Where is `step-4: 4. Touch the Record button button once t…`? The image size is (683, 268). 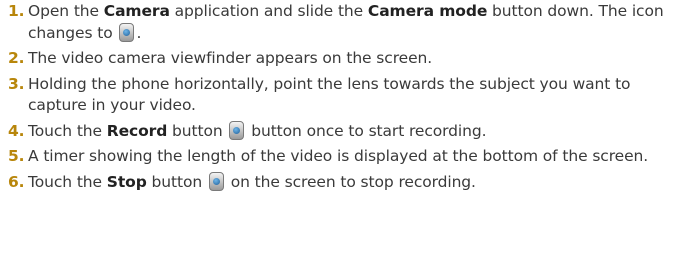 step-4: 4. Touch the Record button button once t… is located at coordinates (344, 131).